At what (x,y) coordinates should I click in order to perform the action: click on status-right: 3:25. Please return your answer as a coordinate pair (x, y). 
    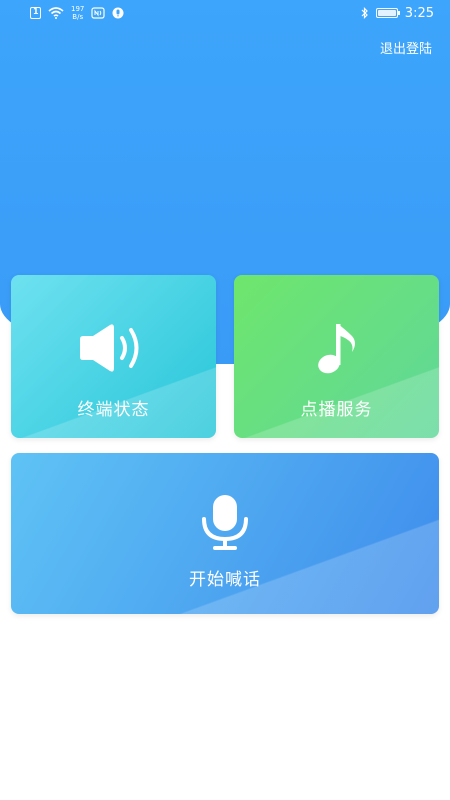
    Looking at the image, I should click on (397, 13).